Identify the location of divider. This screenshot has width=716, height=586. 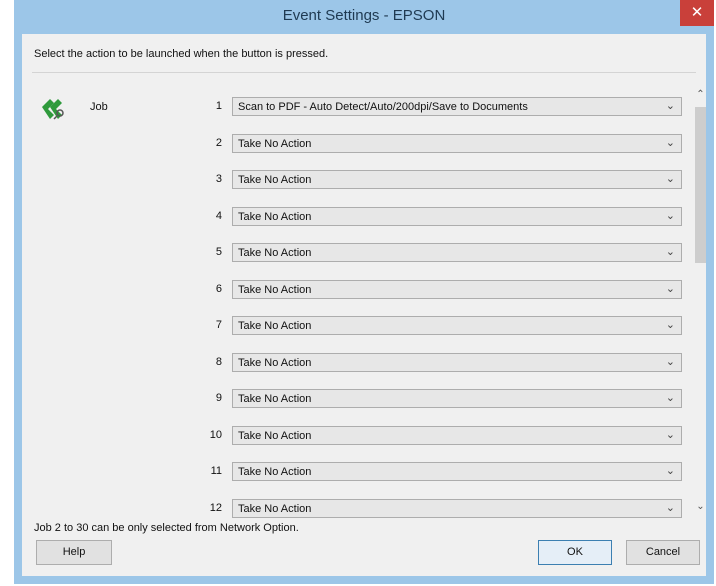
(364, 72).